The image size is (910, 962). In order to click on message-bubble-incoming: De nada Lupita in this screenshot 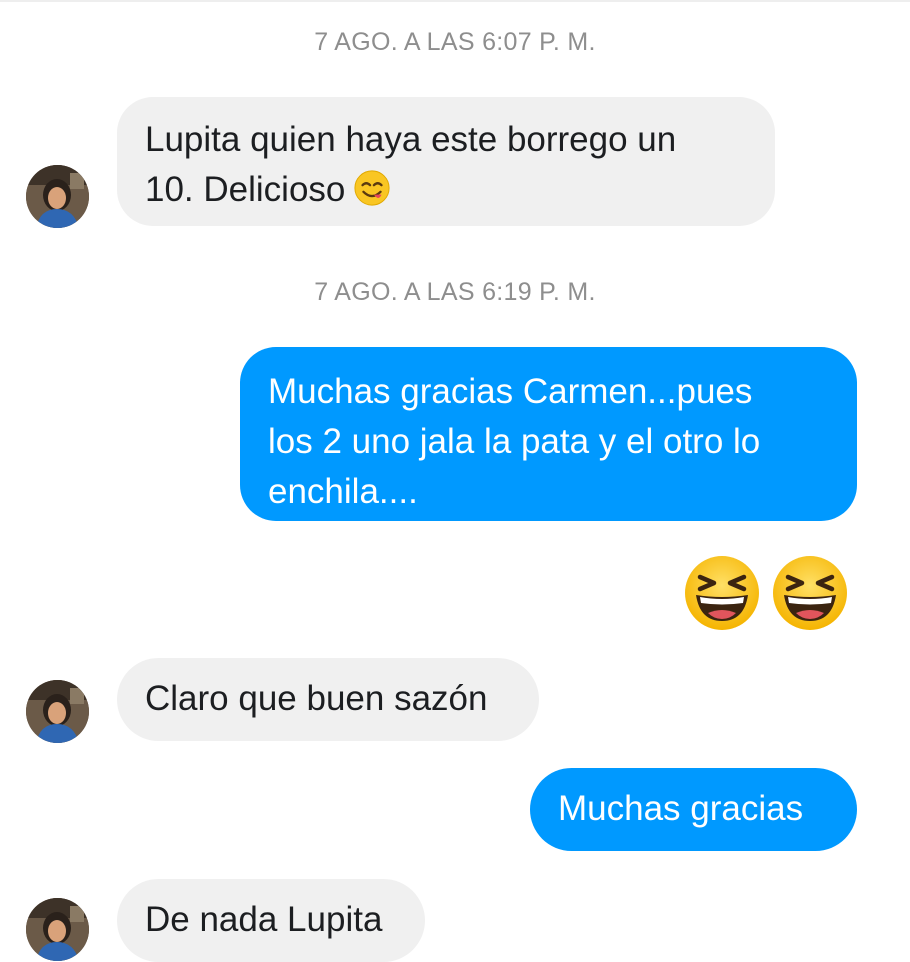, I will do `click(271, 920)`.